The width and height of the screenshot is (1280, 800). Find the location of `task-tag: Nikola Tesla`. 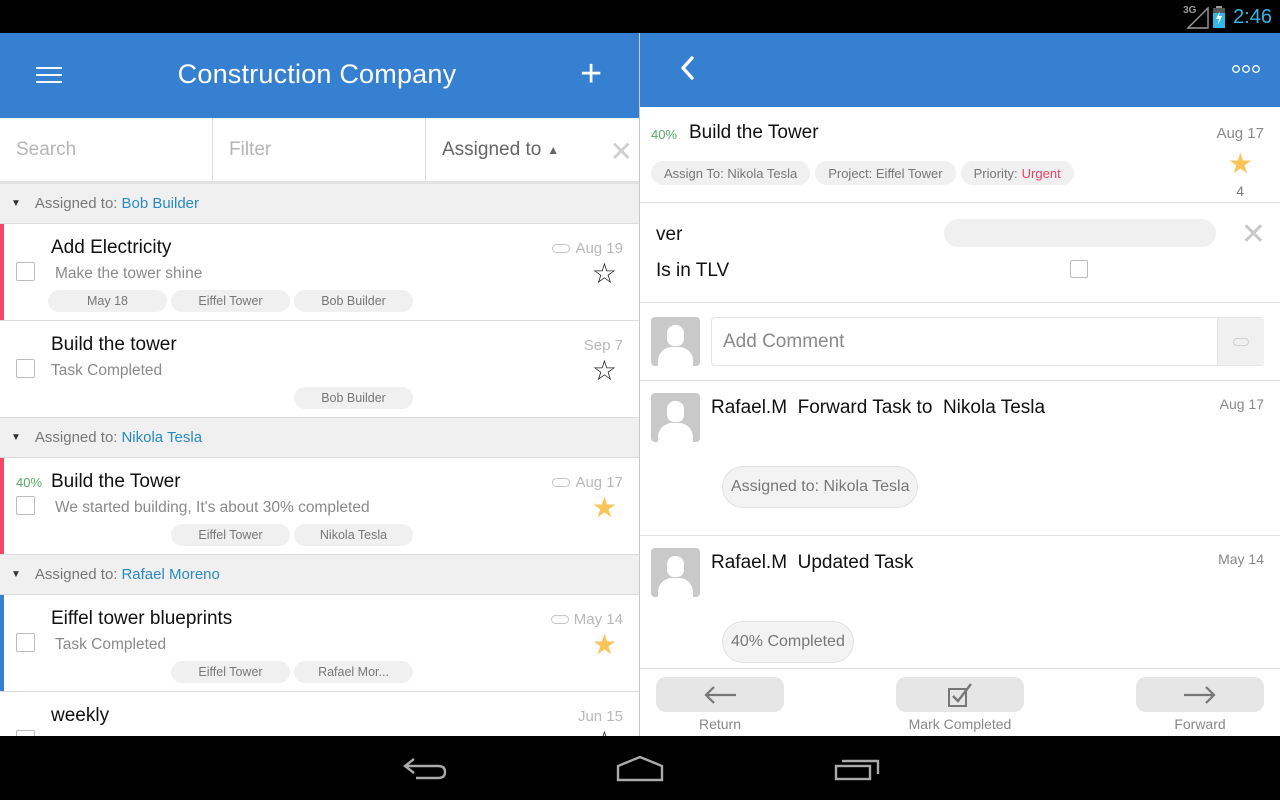

task-tag: Nikola Tesla is located at coordinates (353, 535).